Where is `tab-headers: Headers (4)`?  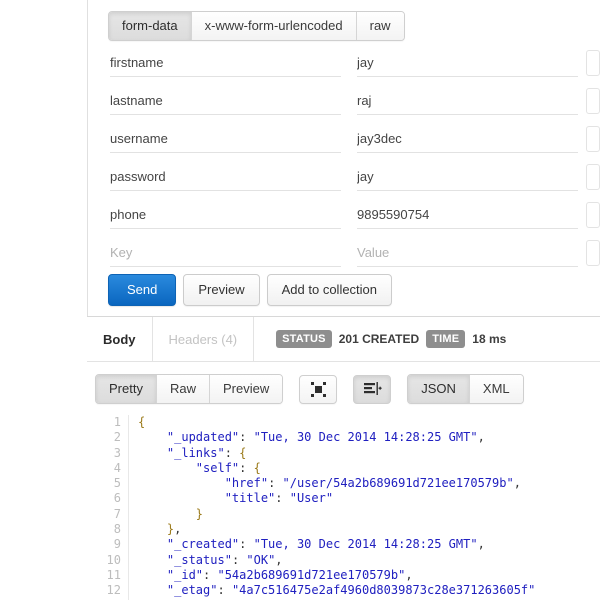 tab-headers: Headers (4) is located at coordinates (203, 339).